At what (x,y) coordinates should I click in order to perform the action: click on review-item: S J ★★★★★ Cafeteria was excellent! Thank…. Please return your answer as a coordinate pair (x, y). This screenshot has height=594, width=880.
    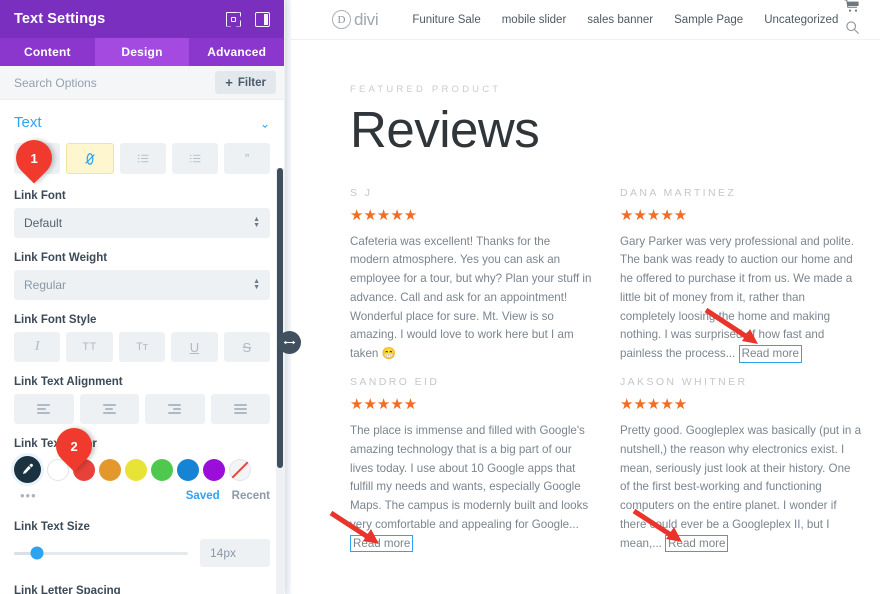
    Looking at the image, I should click on (485, 275).